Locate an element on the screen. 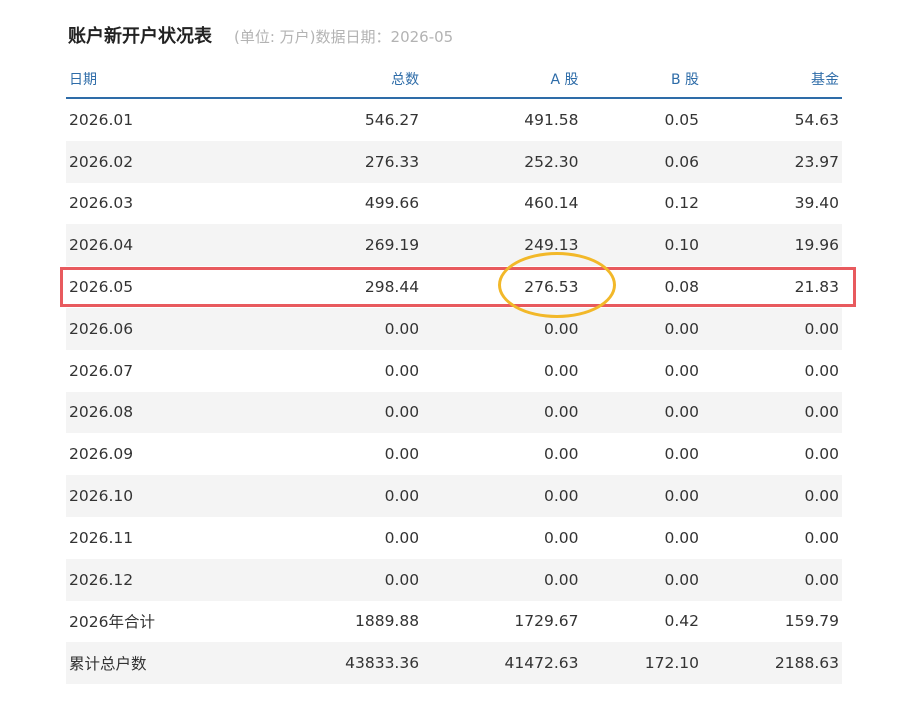 Image resolution: width=915 pixels, height=708 pixels. cell-a-share: 41472.63 is located at coordinates (502, 663).